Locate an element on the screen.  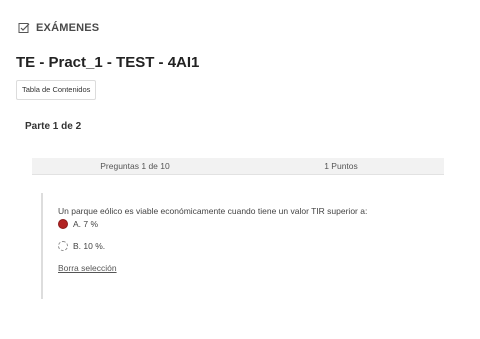
clear-selection-link: Borra selección is located at coordinates (87, 268).